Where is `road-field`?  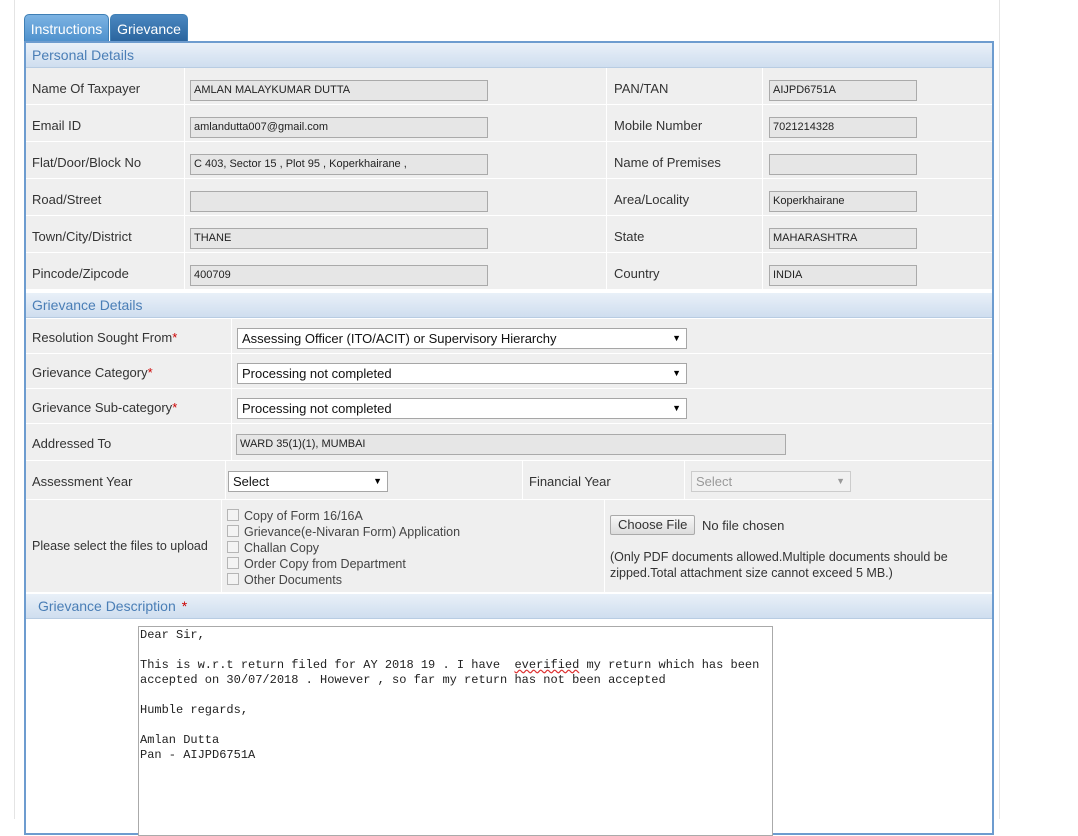 road-field is located at coordinates (339, 201).